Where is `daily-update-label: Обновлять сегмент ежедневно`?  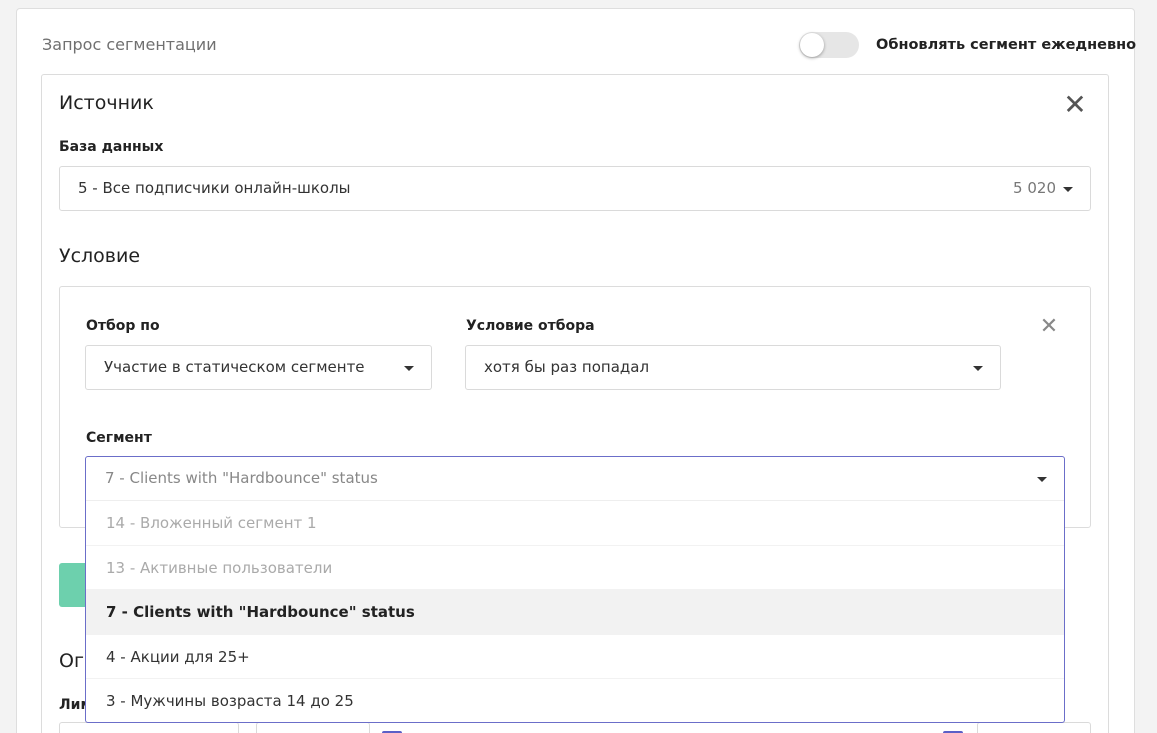
daily-update-label: Обновлять сегмент ежедневно is located at coordinates (1006, 45).